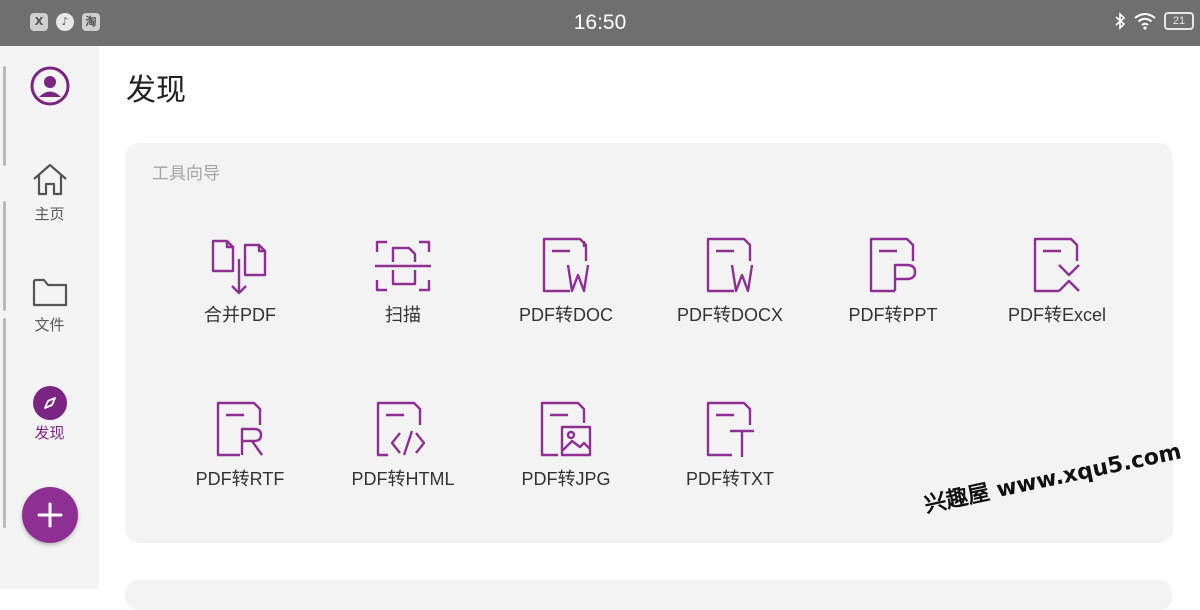 This screenshot has height=610, width=1200. I want to click on tool-label: 扫描, so click(403, 315).